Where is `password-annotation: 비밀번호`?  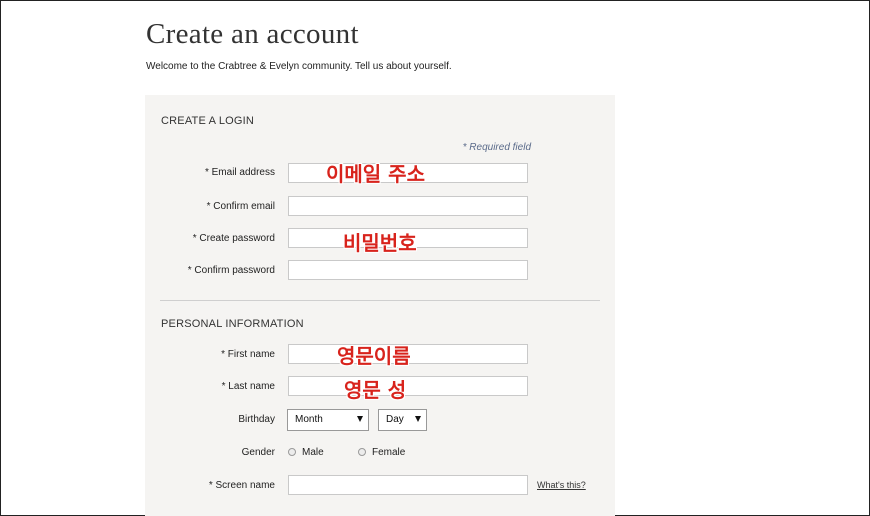
password-annotation: 비밀번호 is located at coordinates (380, 243).